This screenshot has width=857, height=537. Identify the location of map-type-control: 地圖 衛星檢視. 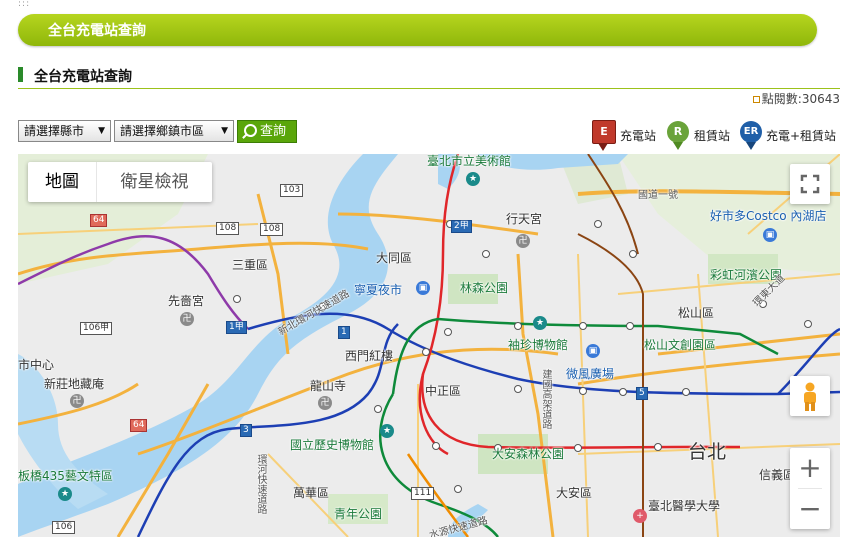
(120, 182).